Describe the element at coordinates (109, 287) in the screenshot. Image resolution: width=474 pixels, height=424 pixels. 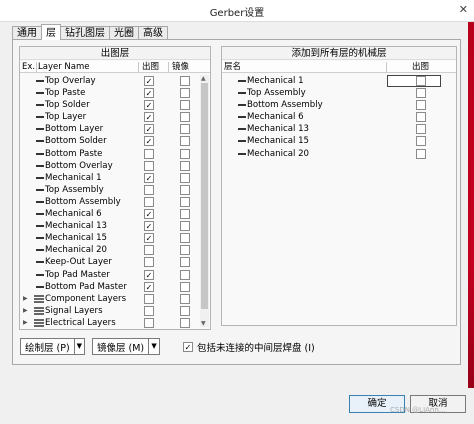
I see `table-row: Bottom Pad Master ✓` at that location.